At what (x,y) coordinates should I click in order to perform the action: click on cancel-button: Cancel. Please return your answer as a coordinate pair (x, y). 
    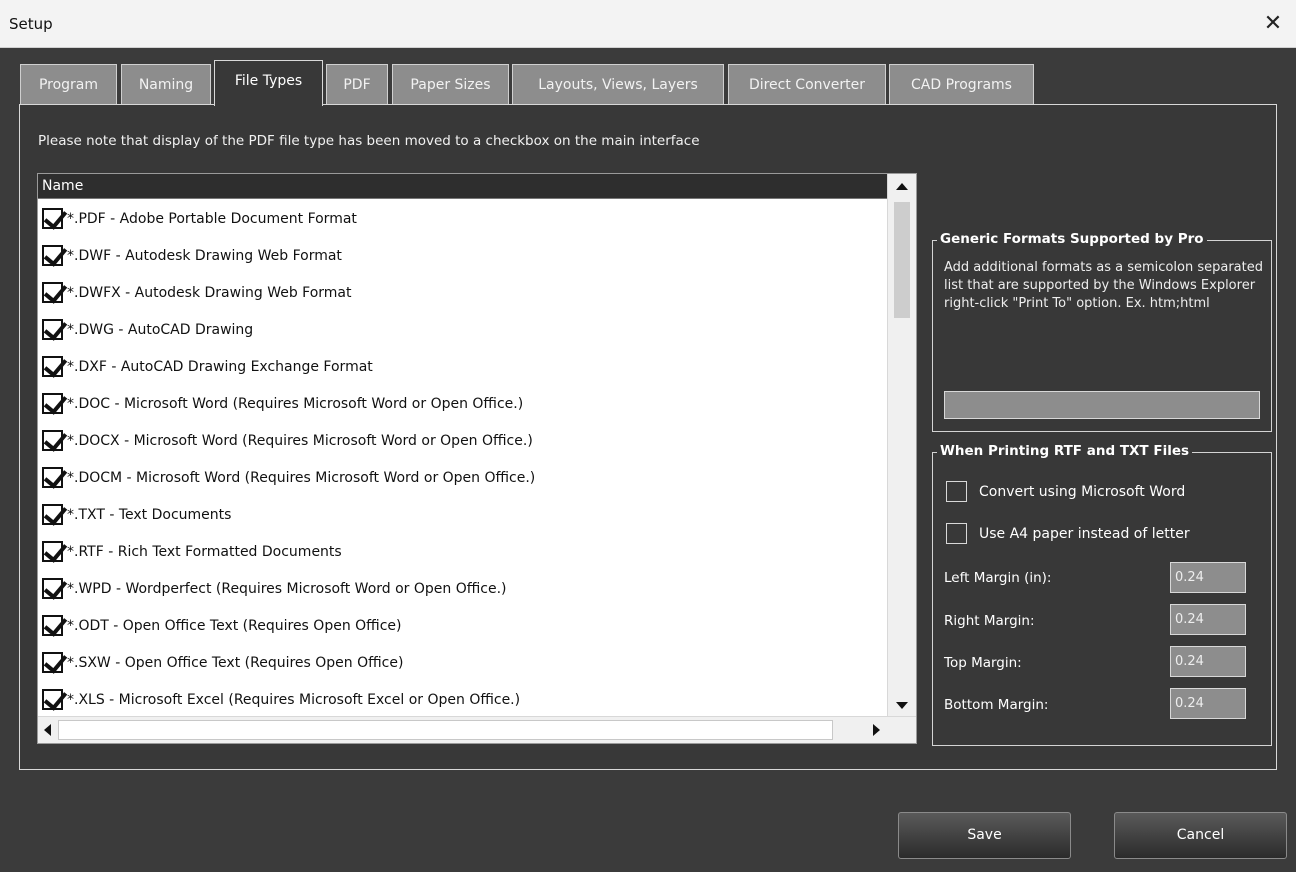
    Looking at the image, I should click on (1200, 835).